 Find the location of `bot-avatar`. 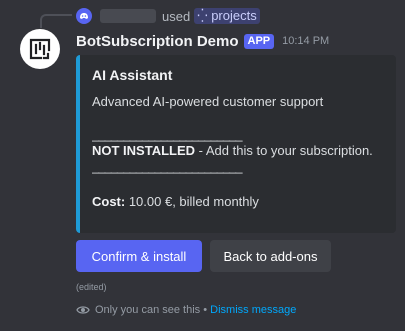

bot-avatar is located at coordinates (40, 49).